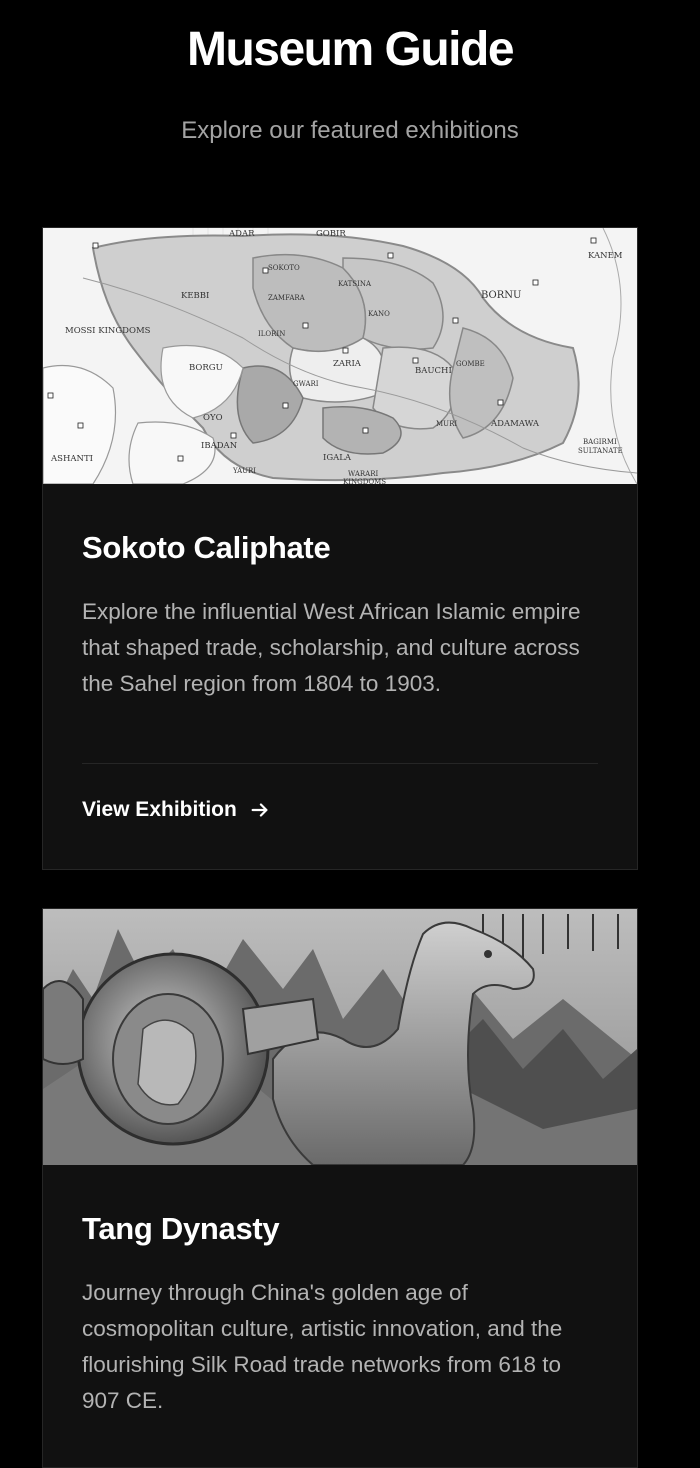  Describe the element at coordinates (364, 481) in the screenshot. I see `svg-text: KINGDOMS` at that location.